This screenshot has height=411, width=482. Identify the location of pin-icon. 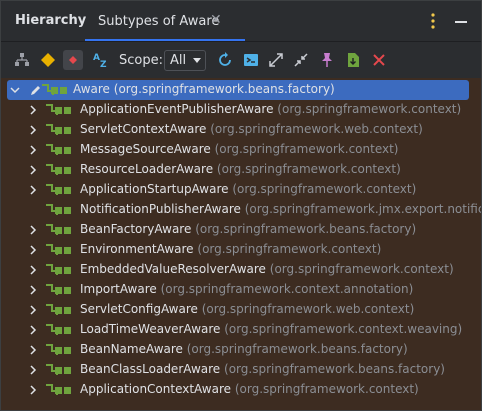
(327, 60).